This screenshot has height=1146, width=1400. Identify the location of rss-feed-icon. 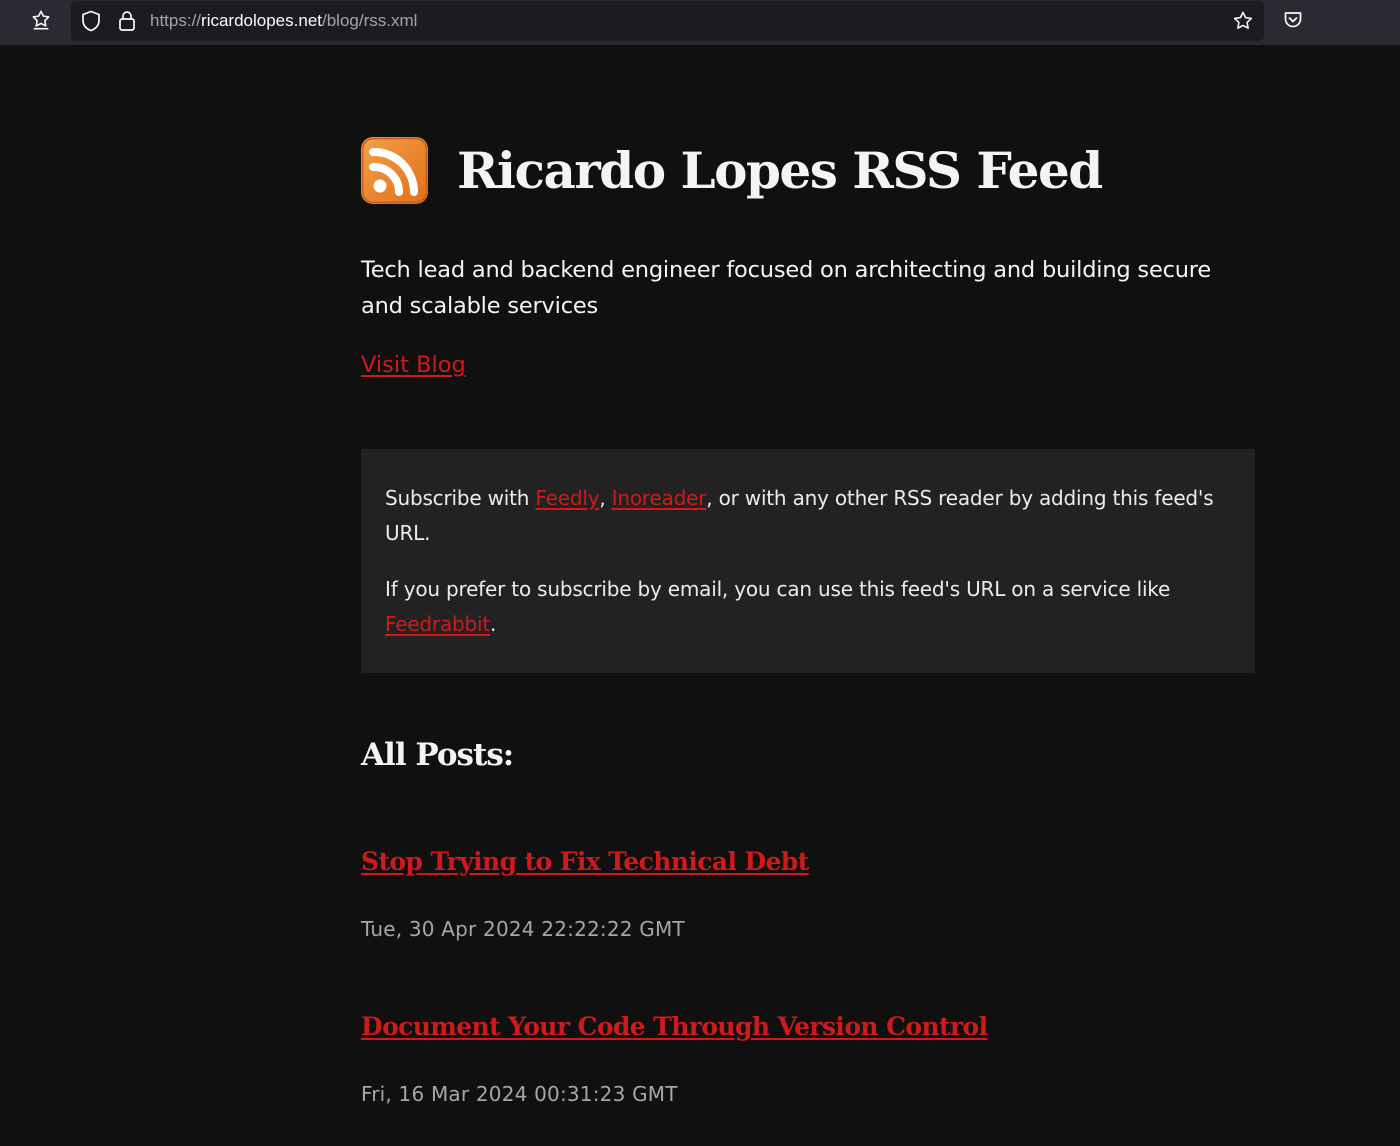
(394, 170).